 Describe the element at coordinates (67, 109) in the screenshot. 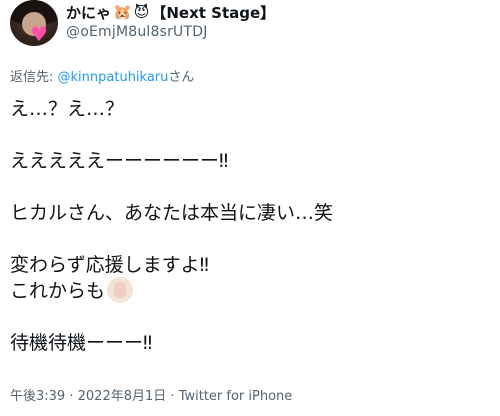

I see `tweet-line: え…？え…？` at that location.